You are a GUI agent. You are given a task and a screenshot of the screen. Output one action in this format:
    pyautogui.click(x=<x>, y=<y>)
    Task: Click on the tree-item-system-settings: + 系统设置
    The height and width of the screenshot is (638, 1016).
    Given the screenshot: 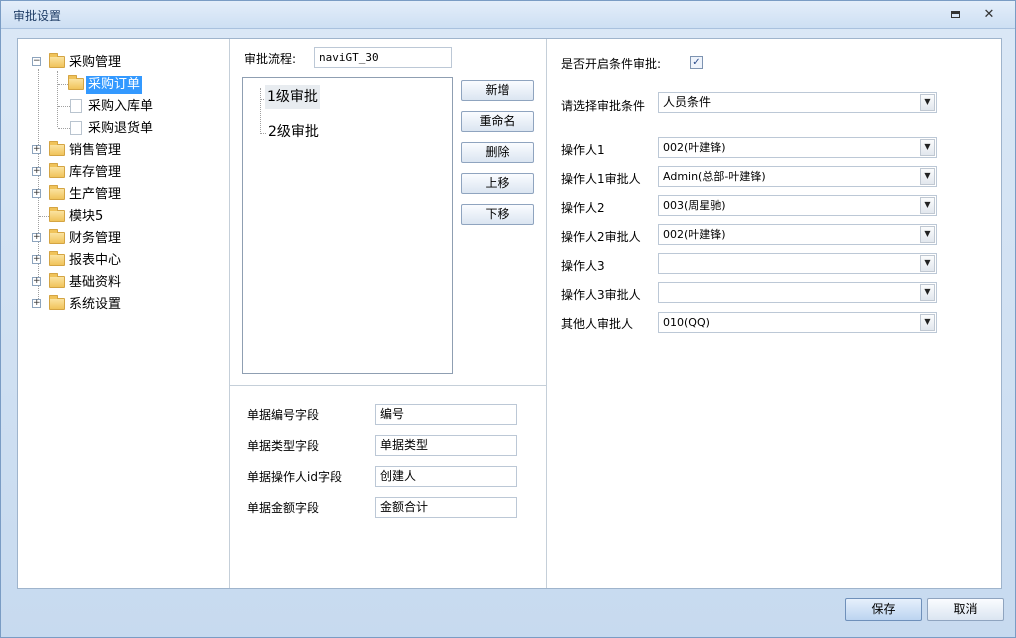 What is the action you would take?
    pyautogui.click(x=127, y=305)
    